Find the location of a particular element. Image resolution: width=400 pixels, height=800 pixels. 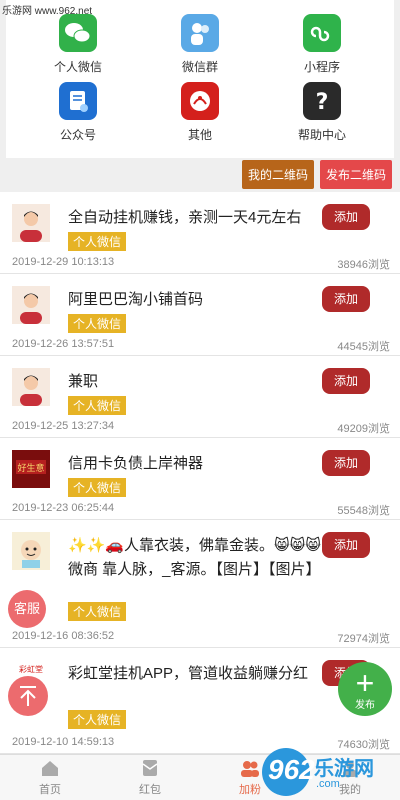

wechat-icon is located at coordinates (78, 33).